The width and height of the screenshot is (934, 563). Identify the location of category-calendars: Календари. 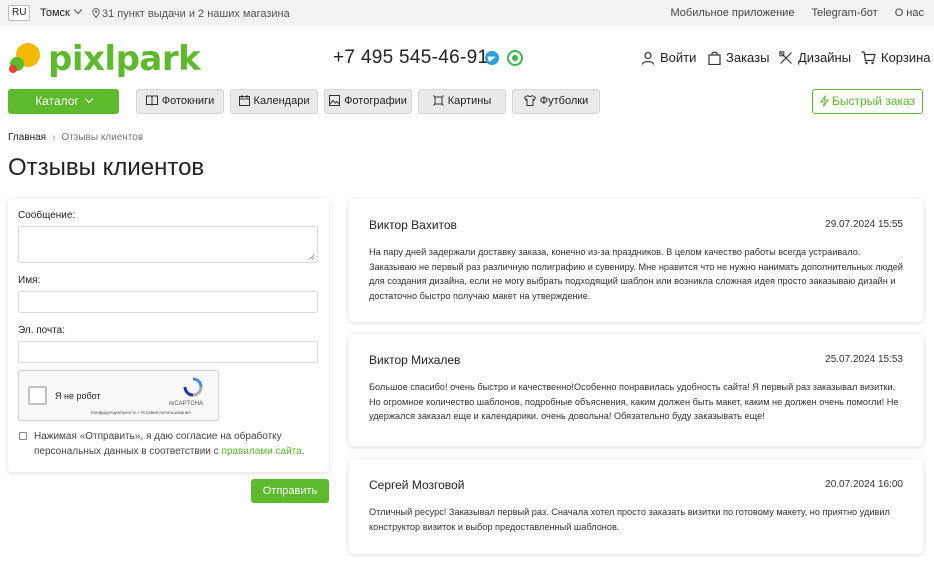
(274, 101).